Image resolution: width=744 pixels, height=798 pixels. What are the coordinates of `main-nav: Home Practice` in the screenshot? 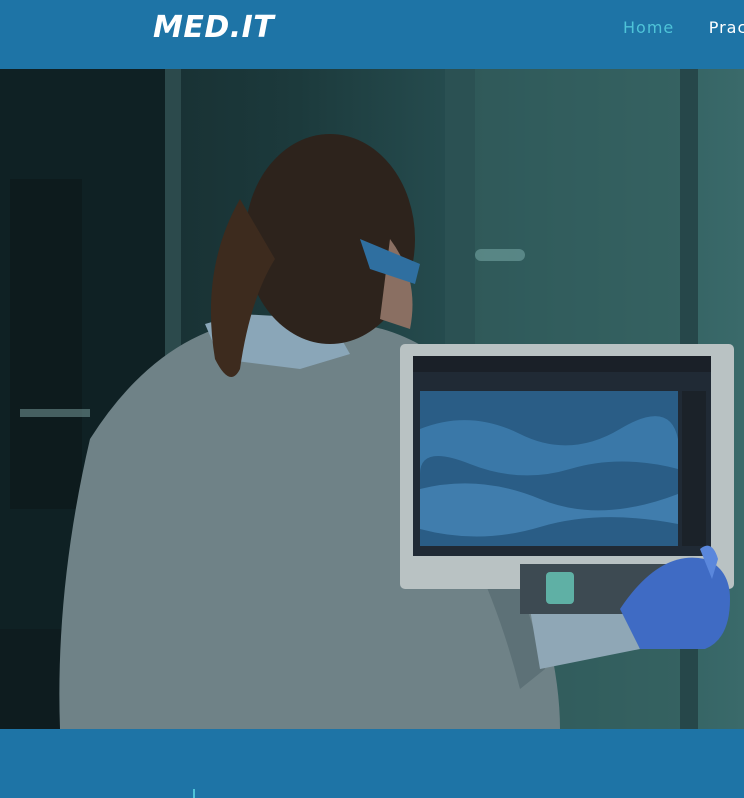 It's located at (683, 28).